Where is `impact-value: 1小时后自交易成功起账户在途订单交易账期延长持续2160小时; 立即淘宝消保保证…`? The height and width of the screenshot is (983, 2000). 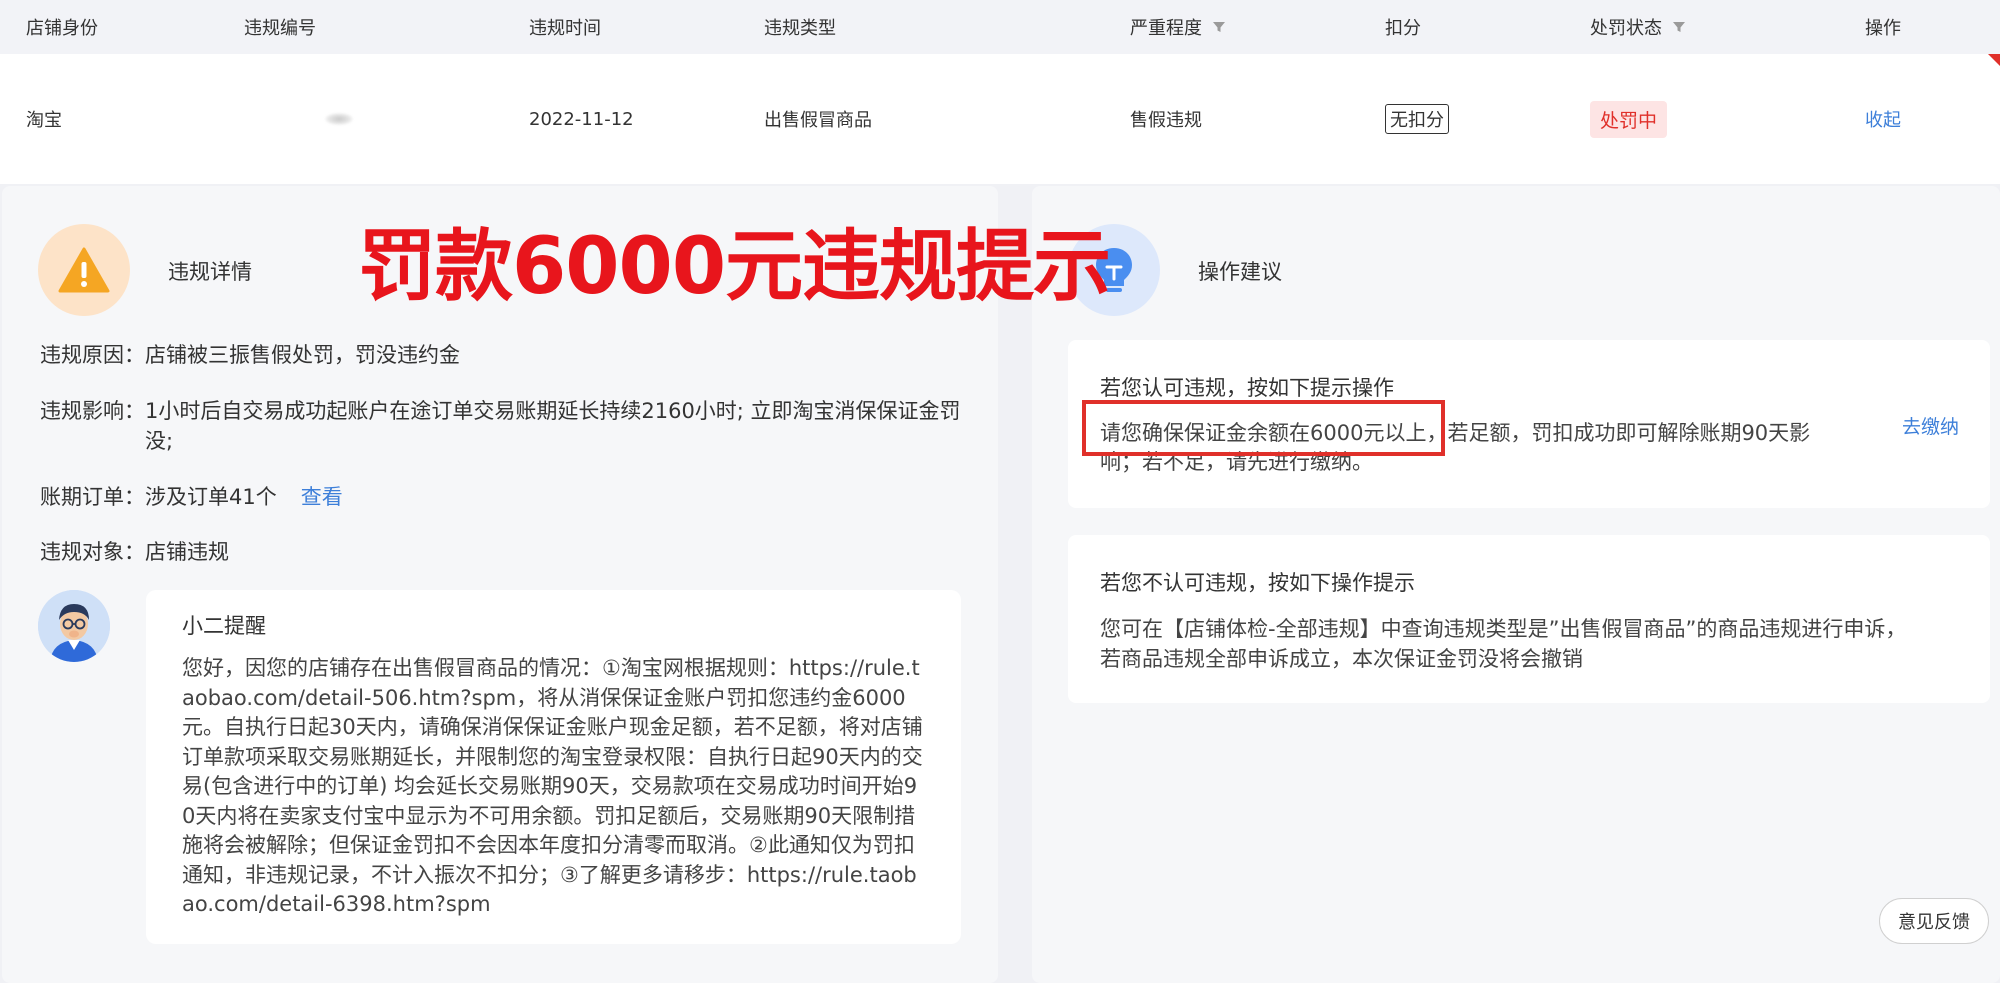
impact-value: 1小时后自交易成功起账户在途订单交易账期延长持续2160小时; 立即淘宝消保保证… is located at coordinates (553, 426).